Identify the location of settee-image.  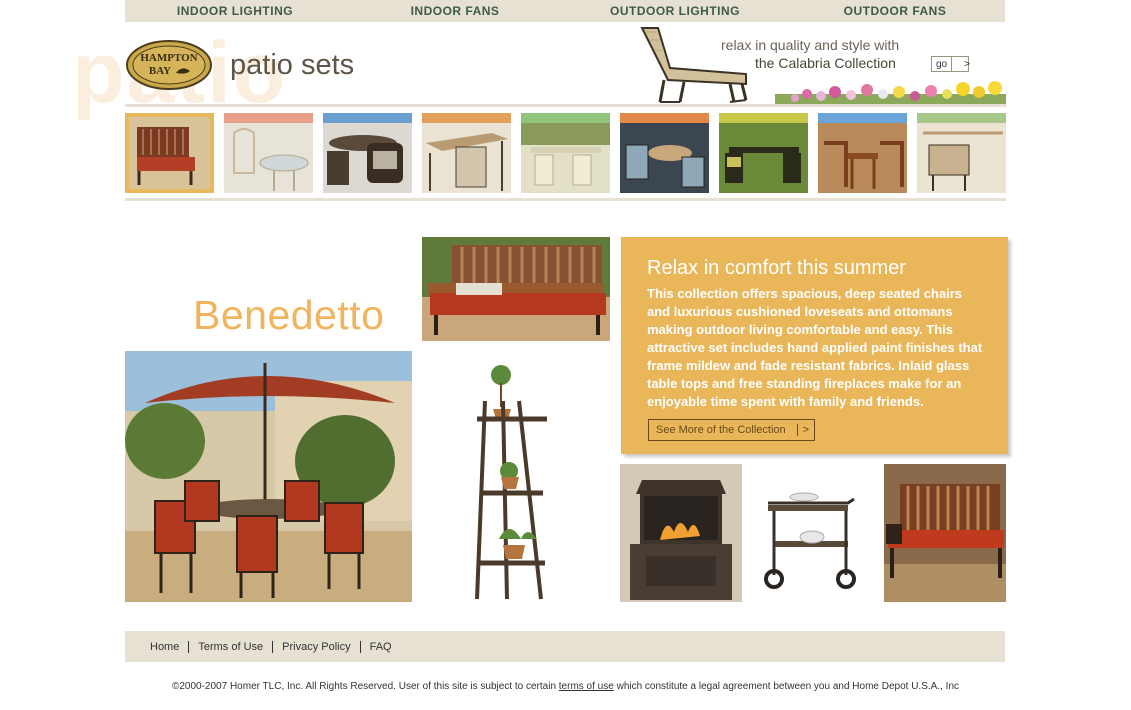
(945, 533).